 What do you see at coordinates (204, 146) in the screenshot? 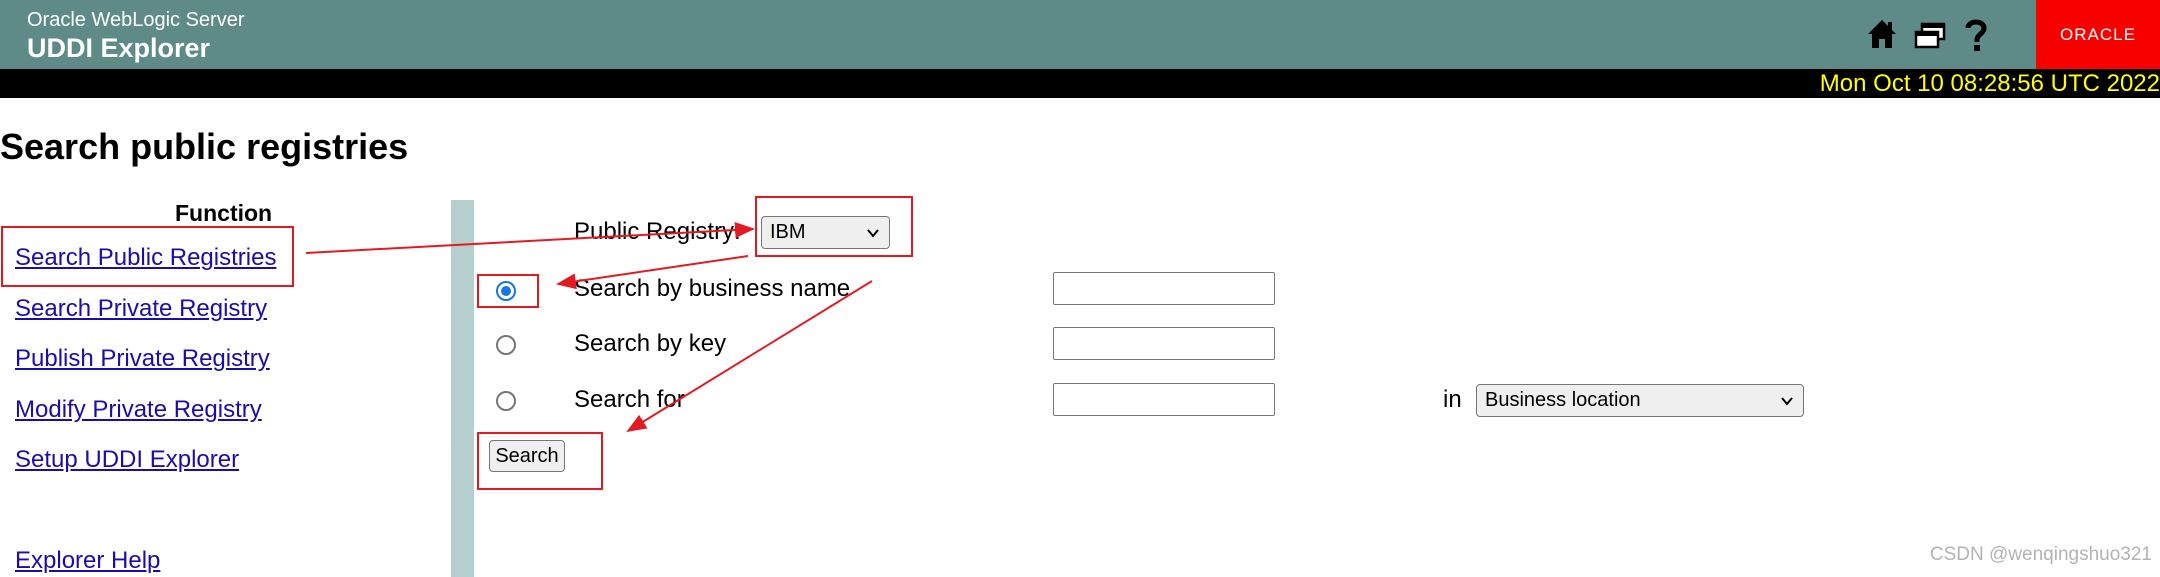
I see `page-title: Search public registries` at bounding box center [204, 146].